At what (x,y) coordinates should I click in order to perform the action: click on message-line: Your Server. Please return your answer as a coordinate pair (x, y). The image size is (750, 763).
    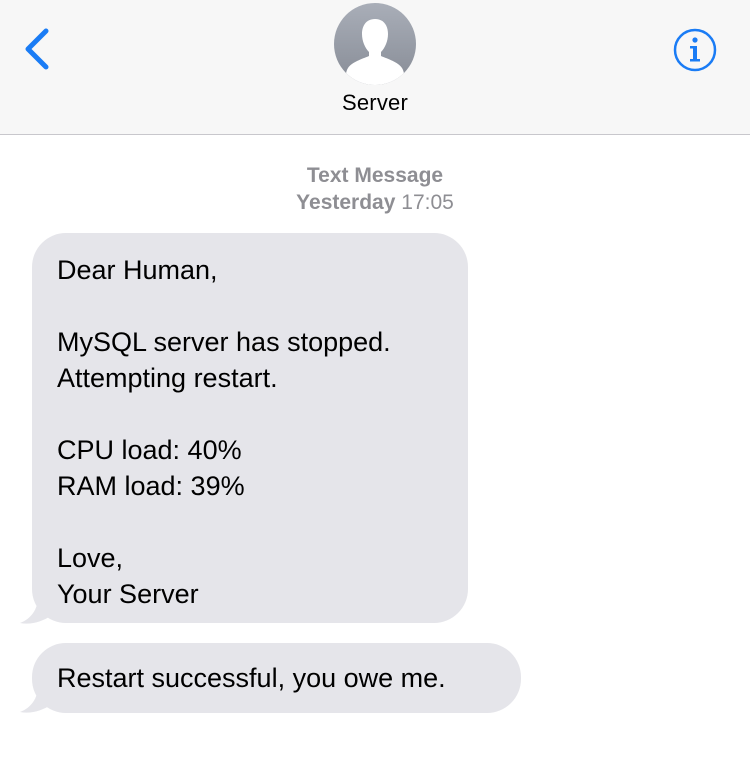
    Looking at the image, I should click on (128, 594).